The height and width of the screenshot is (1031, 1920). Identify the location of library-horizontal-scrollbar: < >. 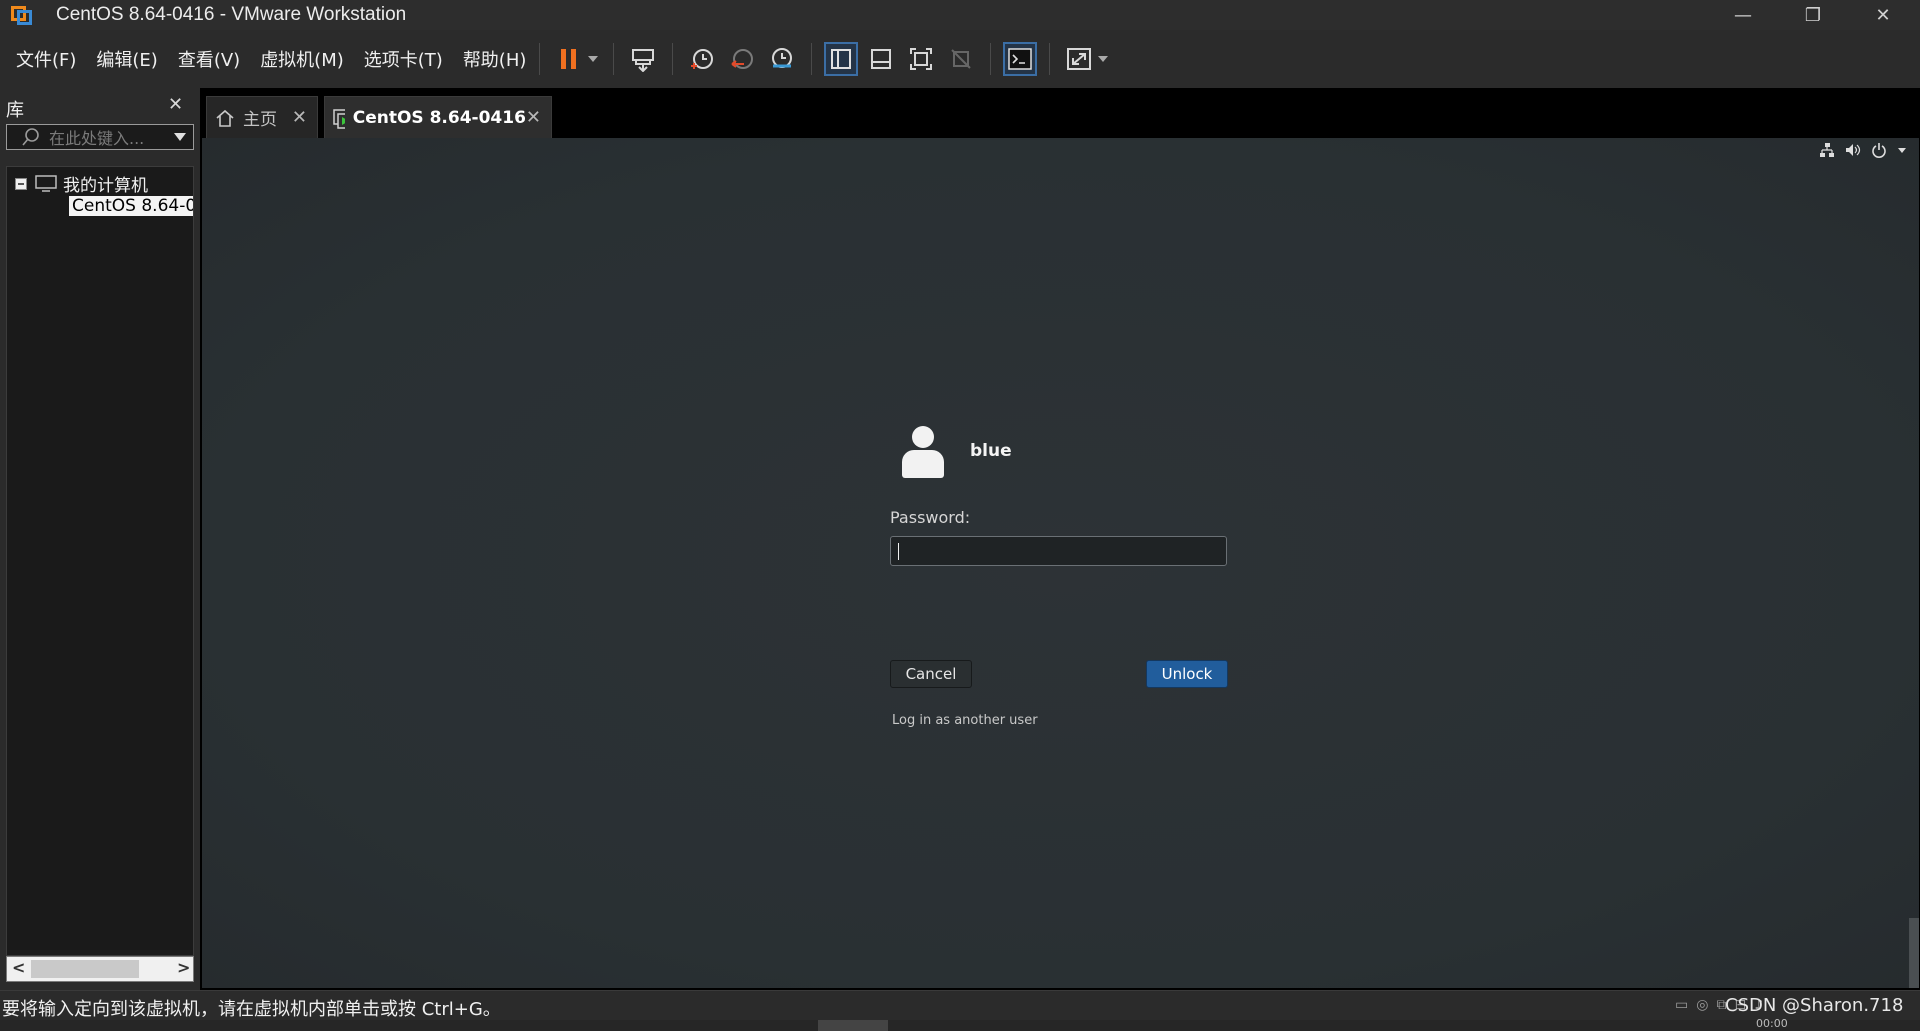
(100, 969).